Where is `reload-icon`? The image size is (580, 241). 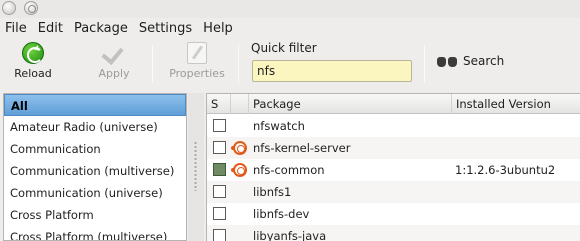
reload-icon is located at coordinates (33, 53).